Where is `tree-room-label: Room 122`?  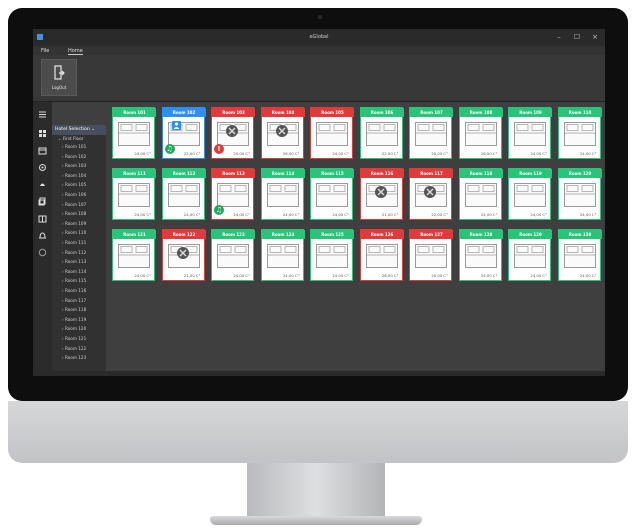 tree-room-label: Room 122 is located at coordinates (76, 348).